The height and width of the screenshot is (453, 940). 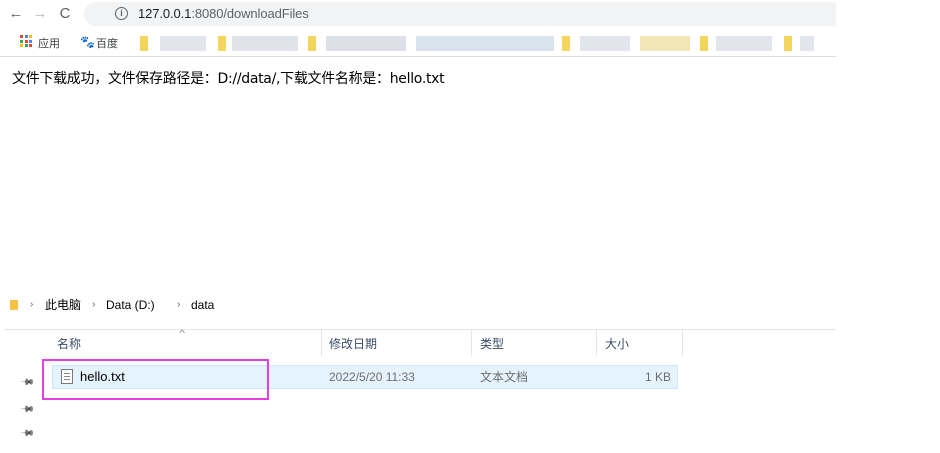 I want to click on forward-button: →, so click(x=40, y=14).